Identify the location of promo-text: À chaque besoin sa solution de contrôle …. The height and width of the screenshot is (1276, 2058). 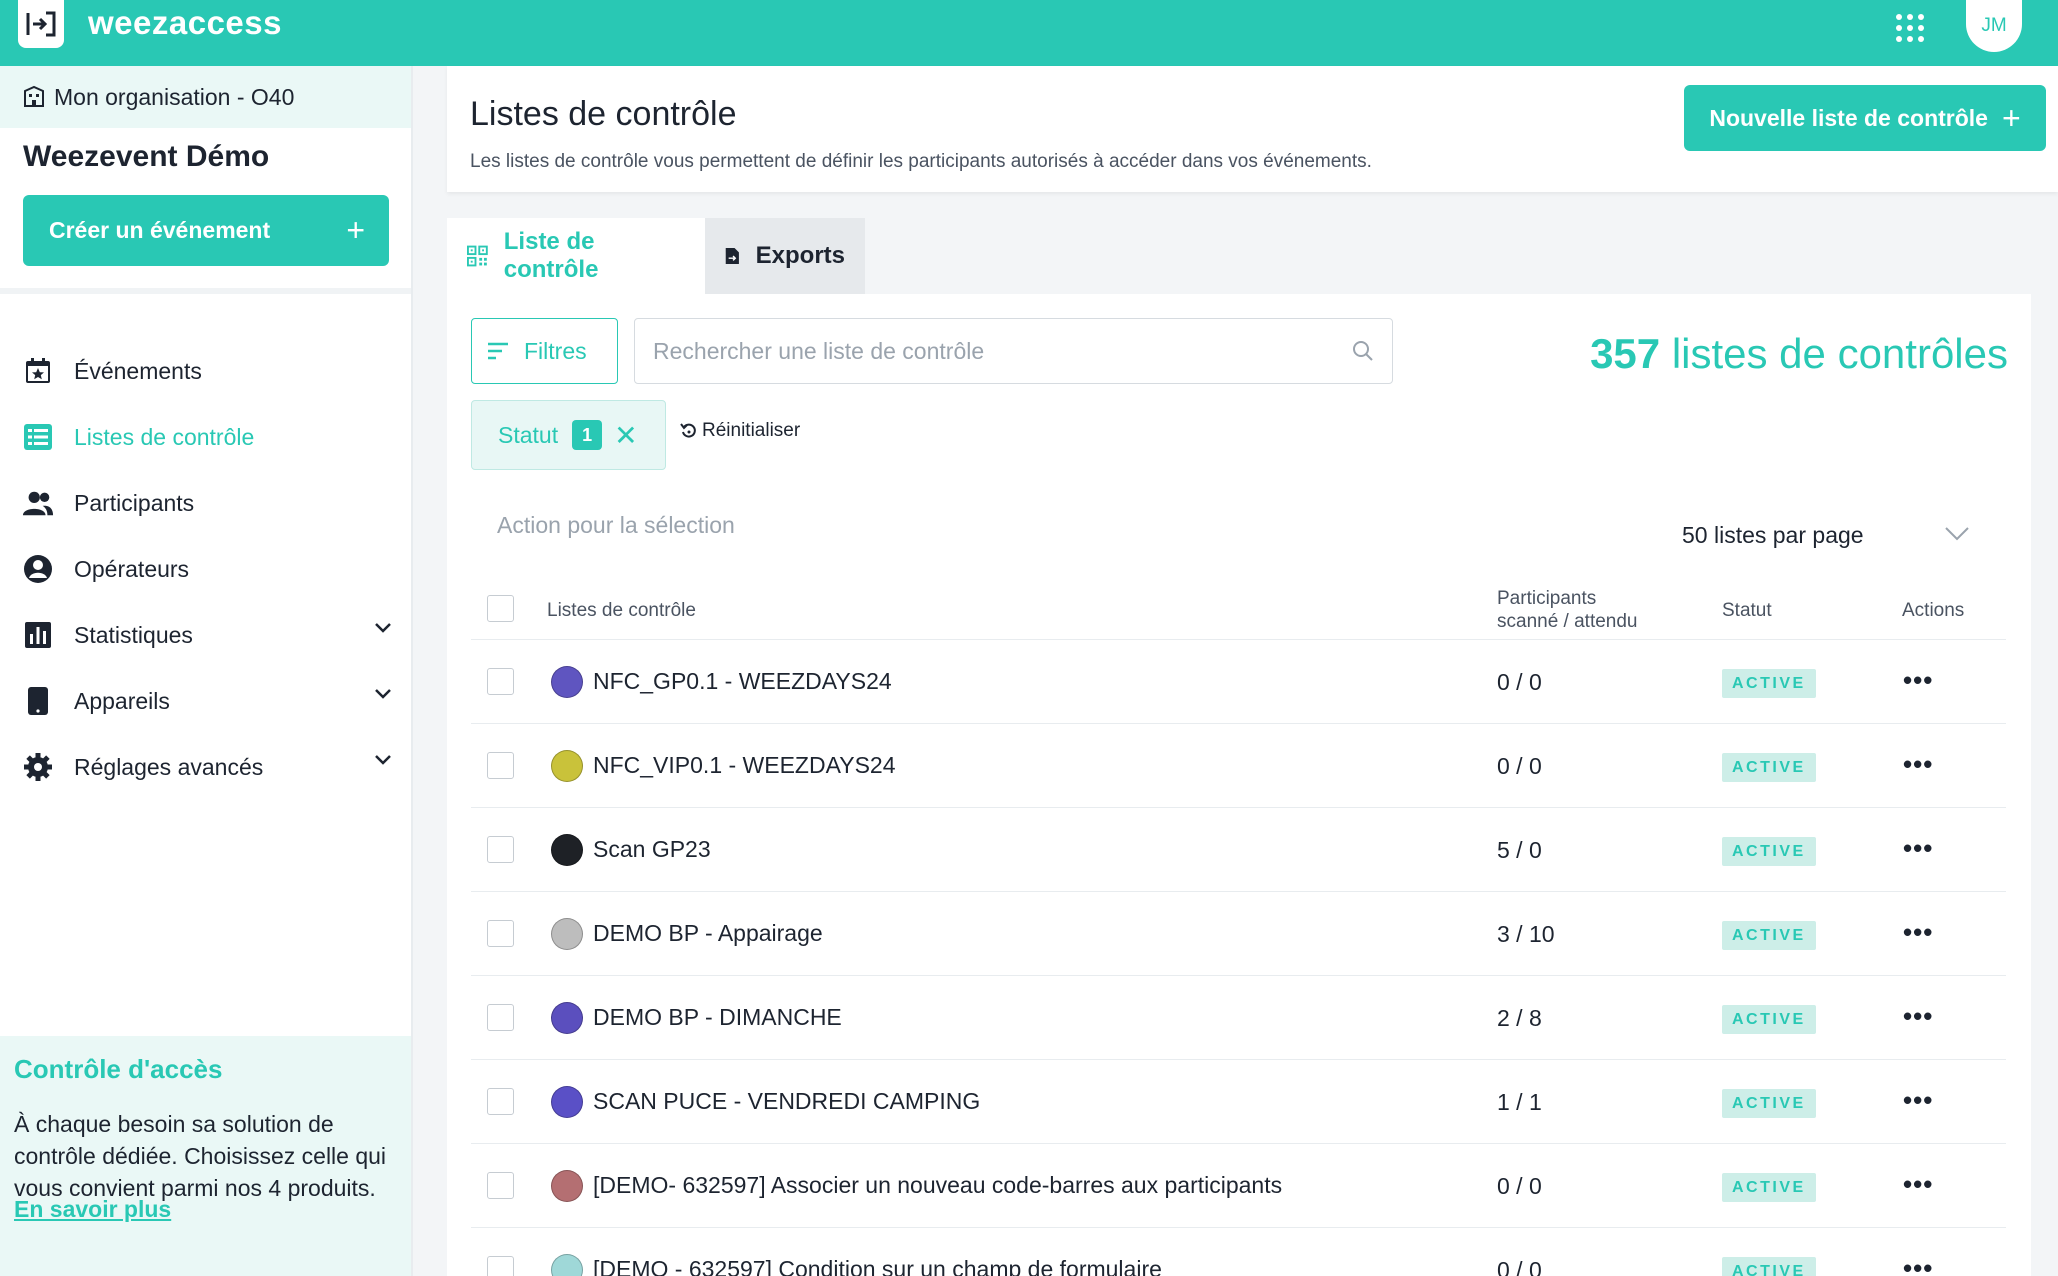
(200, 1156).